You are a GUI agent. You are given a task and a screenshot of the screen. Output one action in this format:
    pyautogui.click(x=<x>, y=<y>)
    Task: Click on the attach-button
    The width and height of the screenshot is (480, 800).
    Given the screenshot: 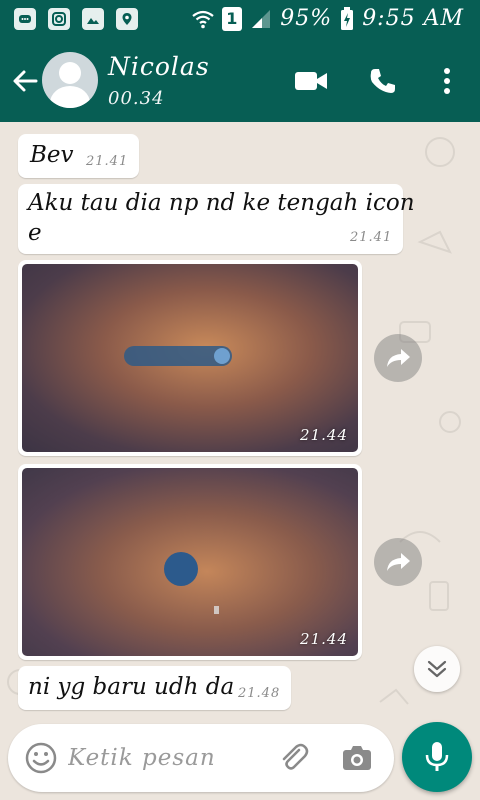 What is the action you would take?
    pyautogui.click(x=295, y=758)
    